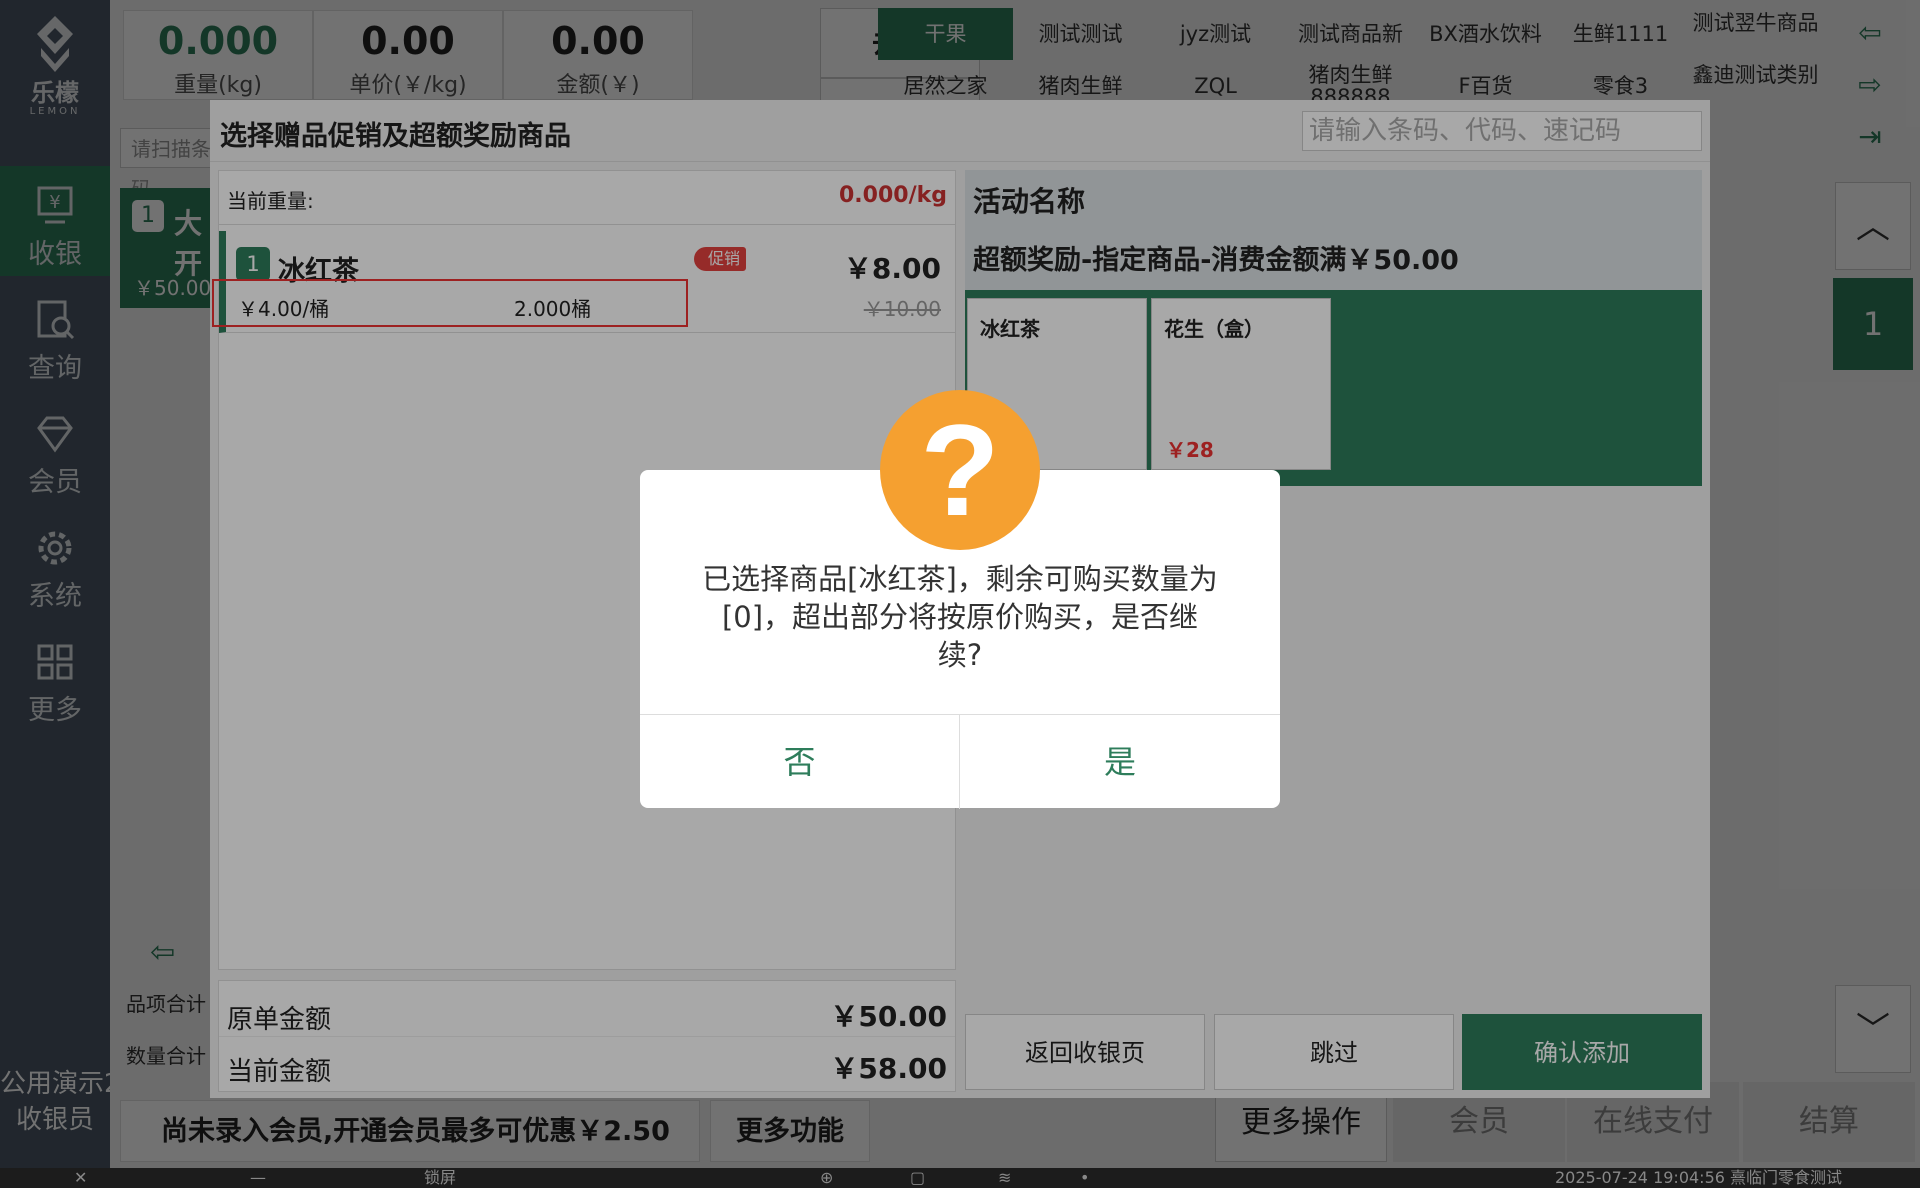 This screenshot has height=1188, width=1920. Describe the element at coordinates (918, 1177) in the screenshot. I see `window-icon: ▢` at that location.